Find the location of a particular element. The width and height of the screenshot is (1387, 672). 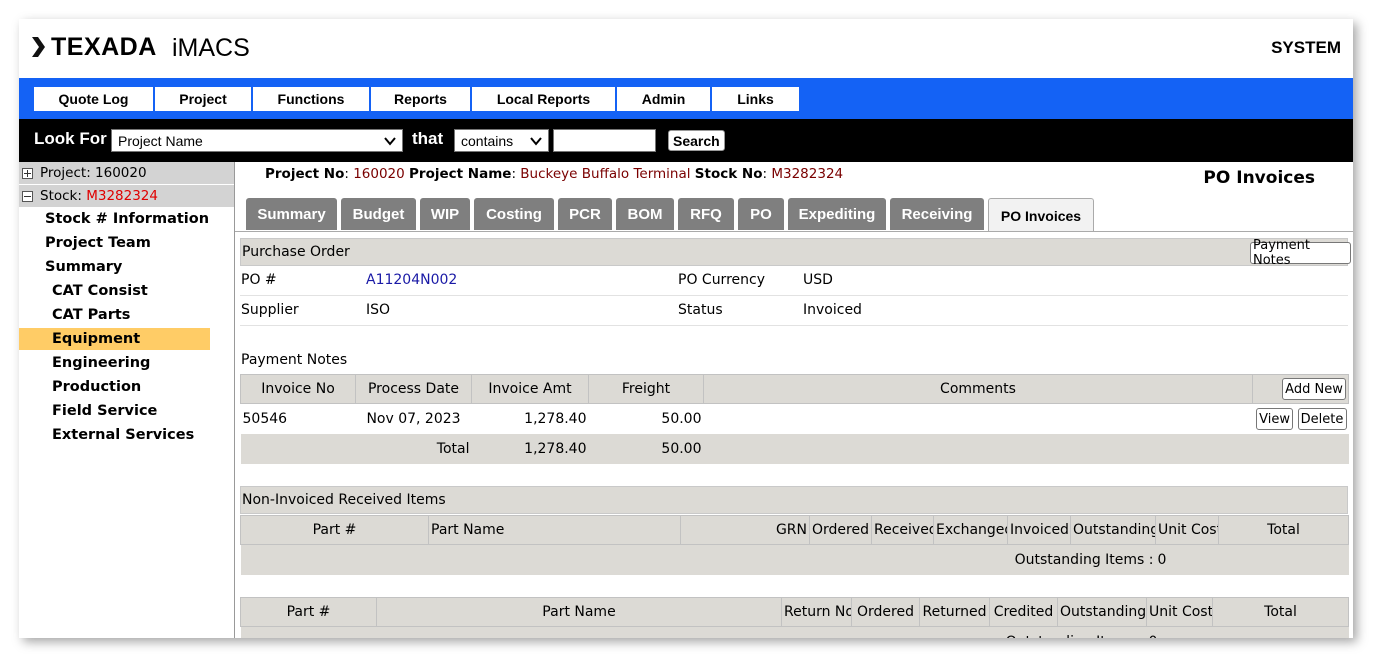

sidebar-item-field-service: Field Service is located at coordinates (104, 411).